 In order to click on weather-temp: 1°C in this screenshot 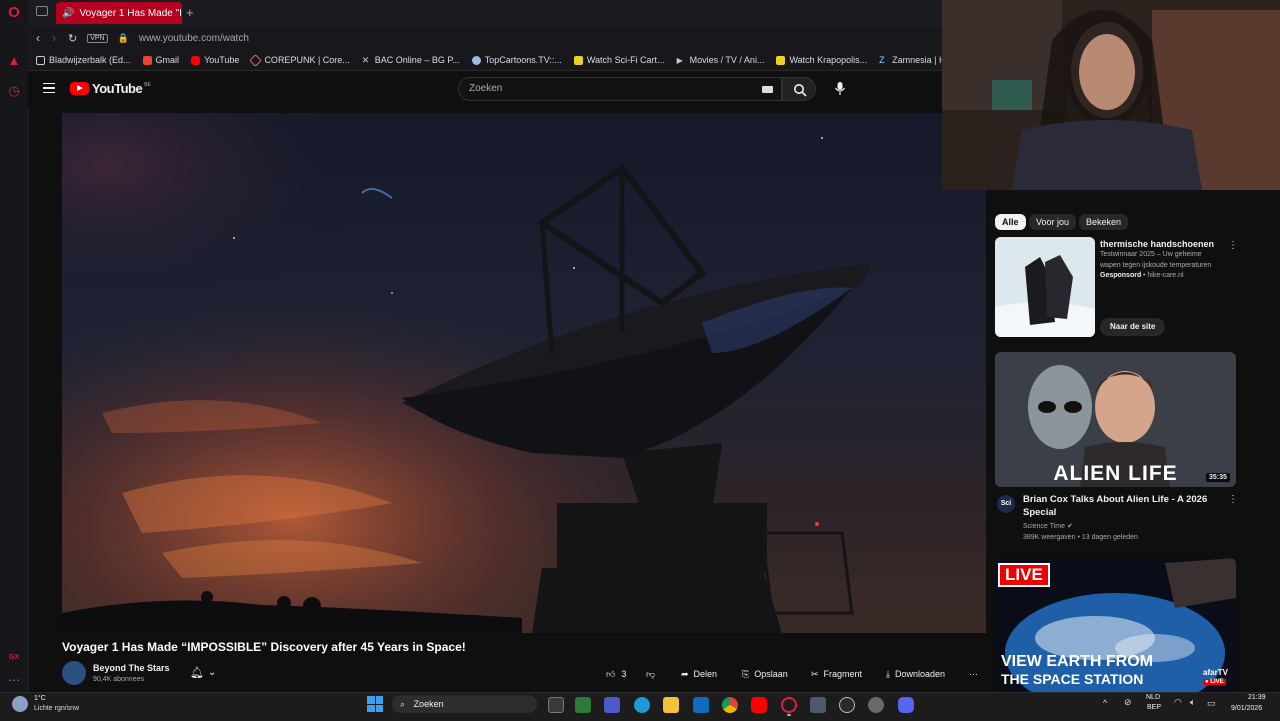, I will do `click(40, 698)`.